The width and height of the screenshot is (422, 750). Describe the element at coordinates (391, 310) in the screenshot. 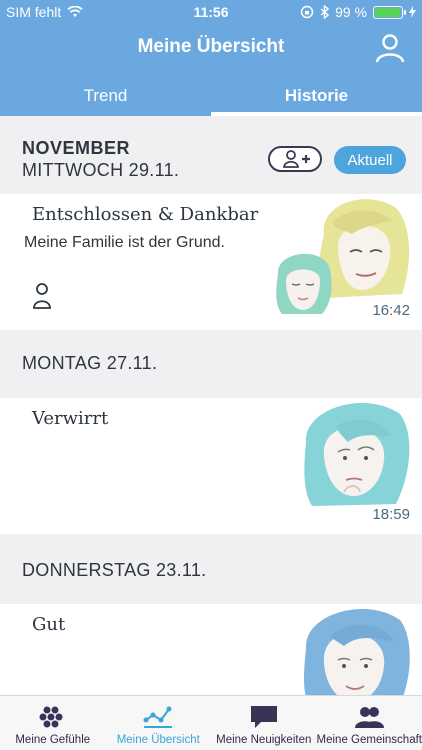

I see `entry-time: 16:42` at that location.